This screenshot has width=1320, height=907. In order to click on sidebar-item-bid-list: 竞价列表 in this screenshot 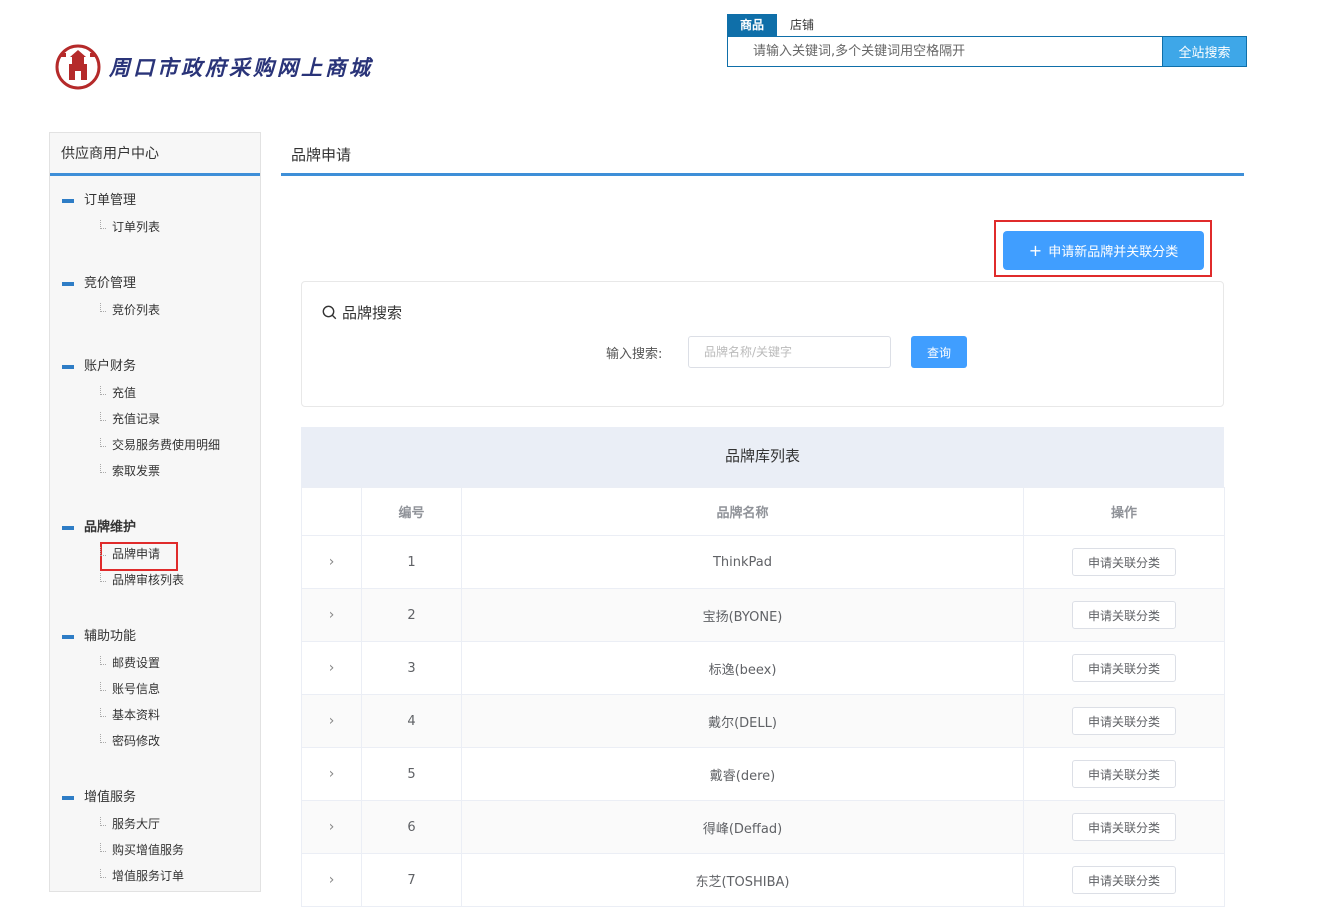, I will do `click(155, 310)`.